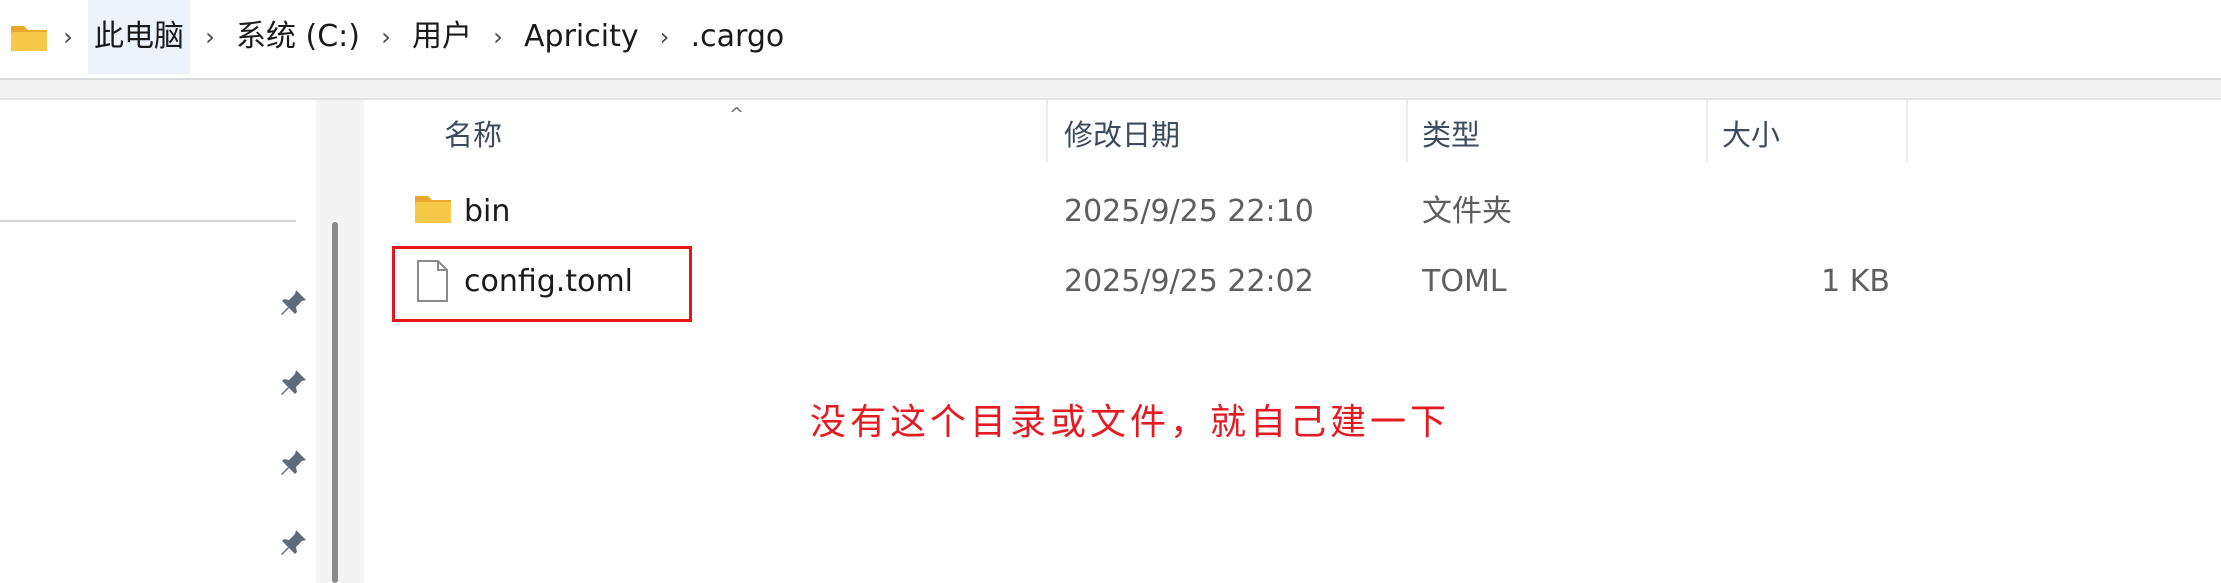  I want to click on nav-scrollbar-thumb, so click(335, 402).